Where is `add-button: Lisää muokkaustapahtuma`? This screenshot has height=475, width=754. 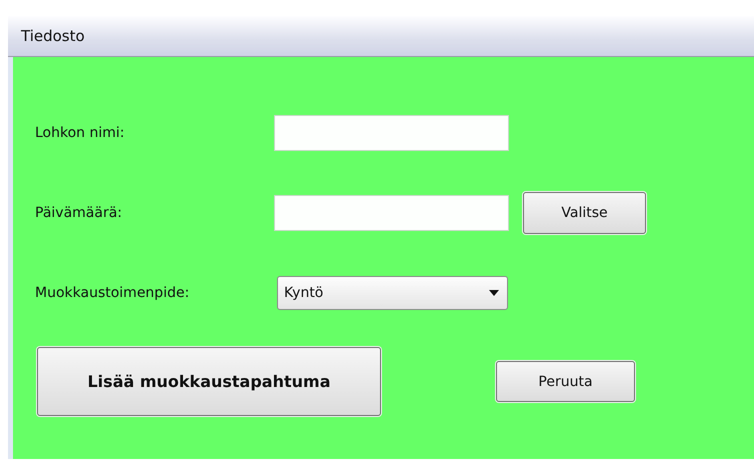 add-button: Lisää muokkaustapahtuma is located at coordinates (209, 381).